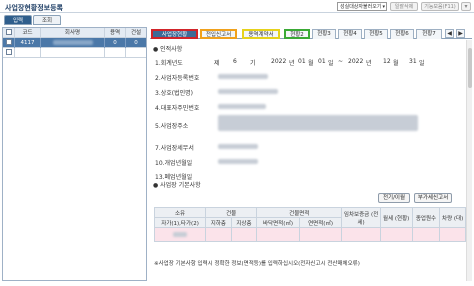  What do you see at coordinates (302, 61) in the screenshot?
I see `start-month-input: 01` at bounding box center [302, 61].